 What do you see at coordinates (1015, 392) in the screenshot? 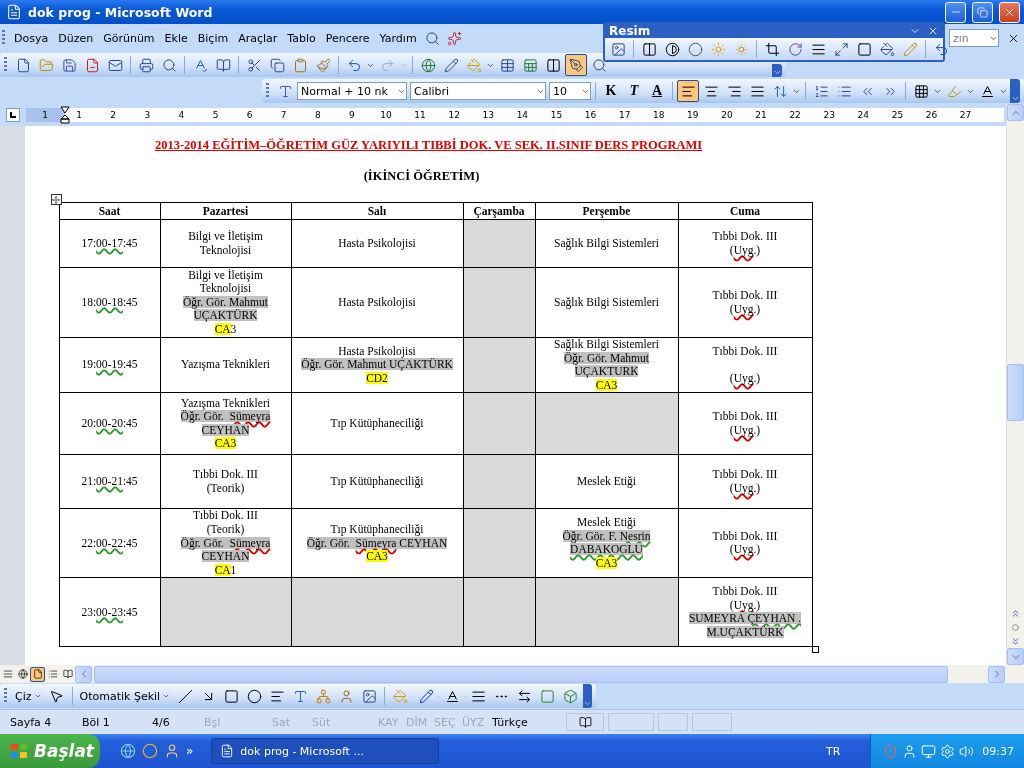
I see `scroll-thumb` at bounding box center [1015, 392].